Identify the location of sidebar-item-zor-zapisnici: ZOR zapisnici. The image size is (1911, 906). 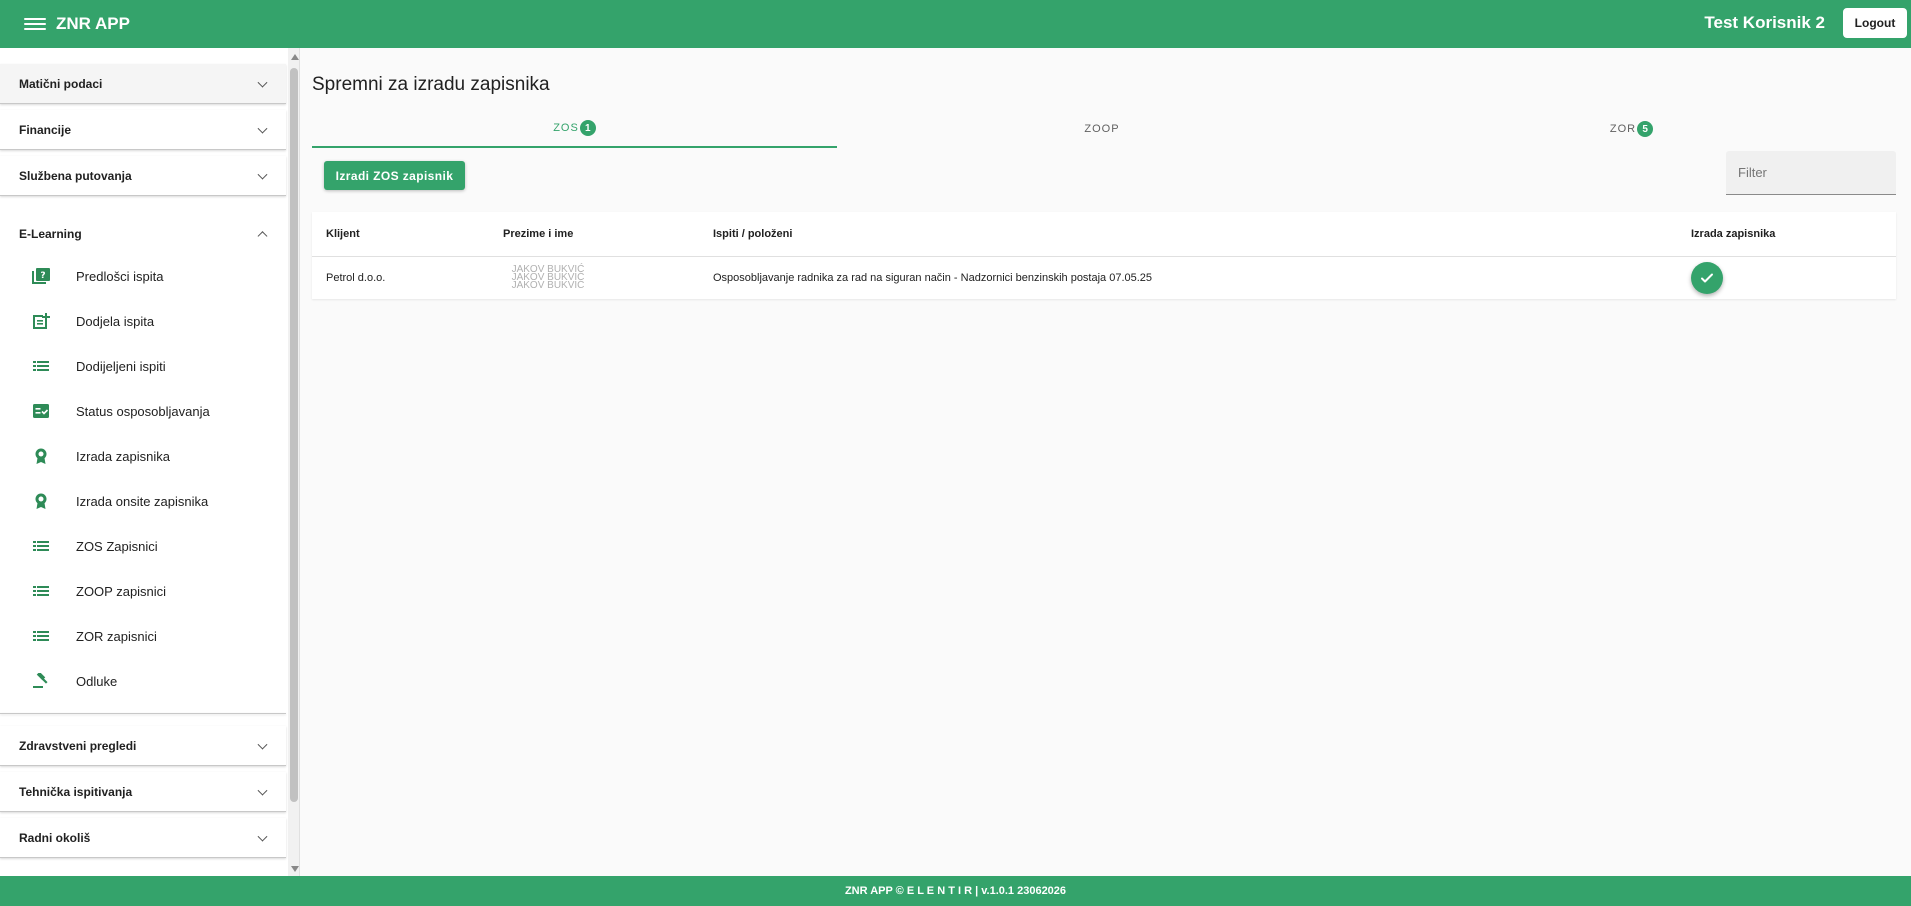
(143, 636).